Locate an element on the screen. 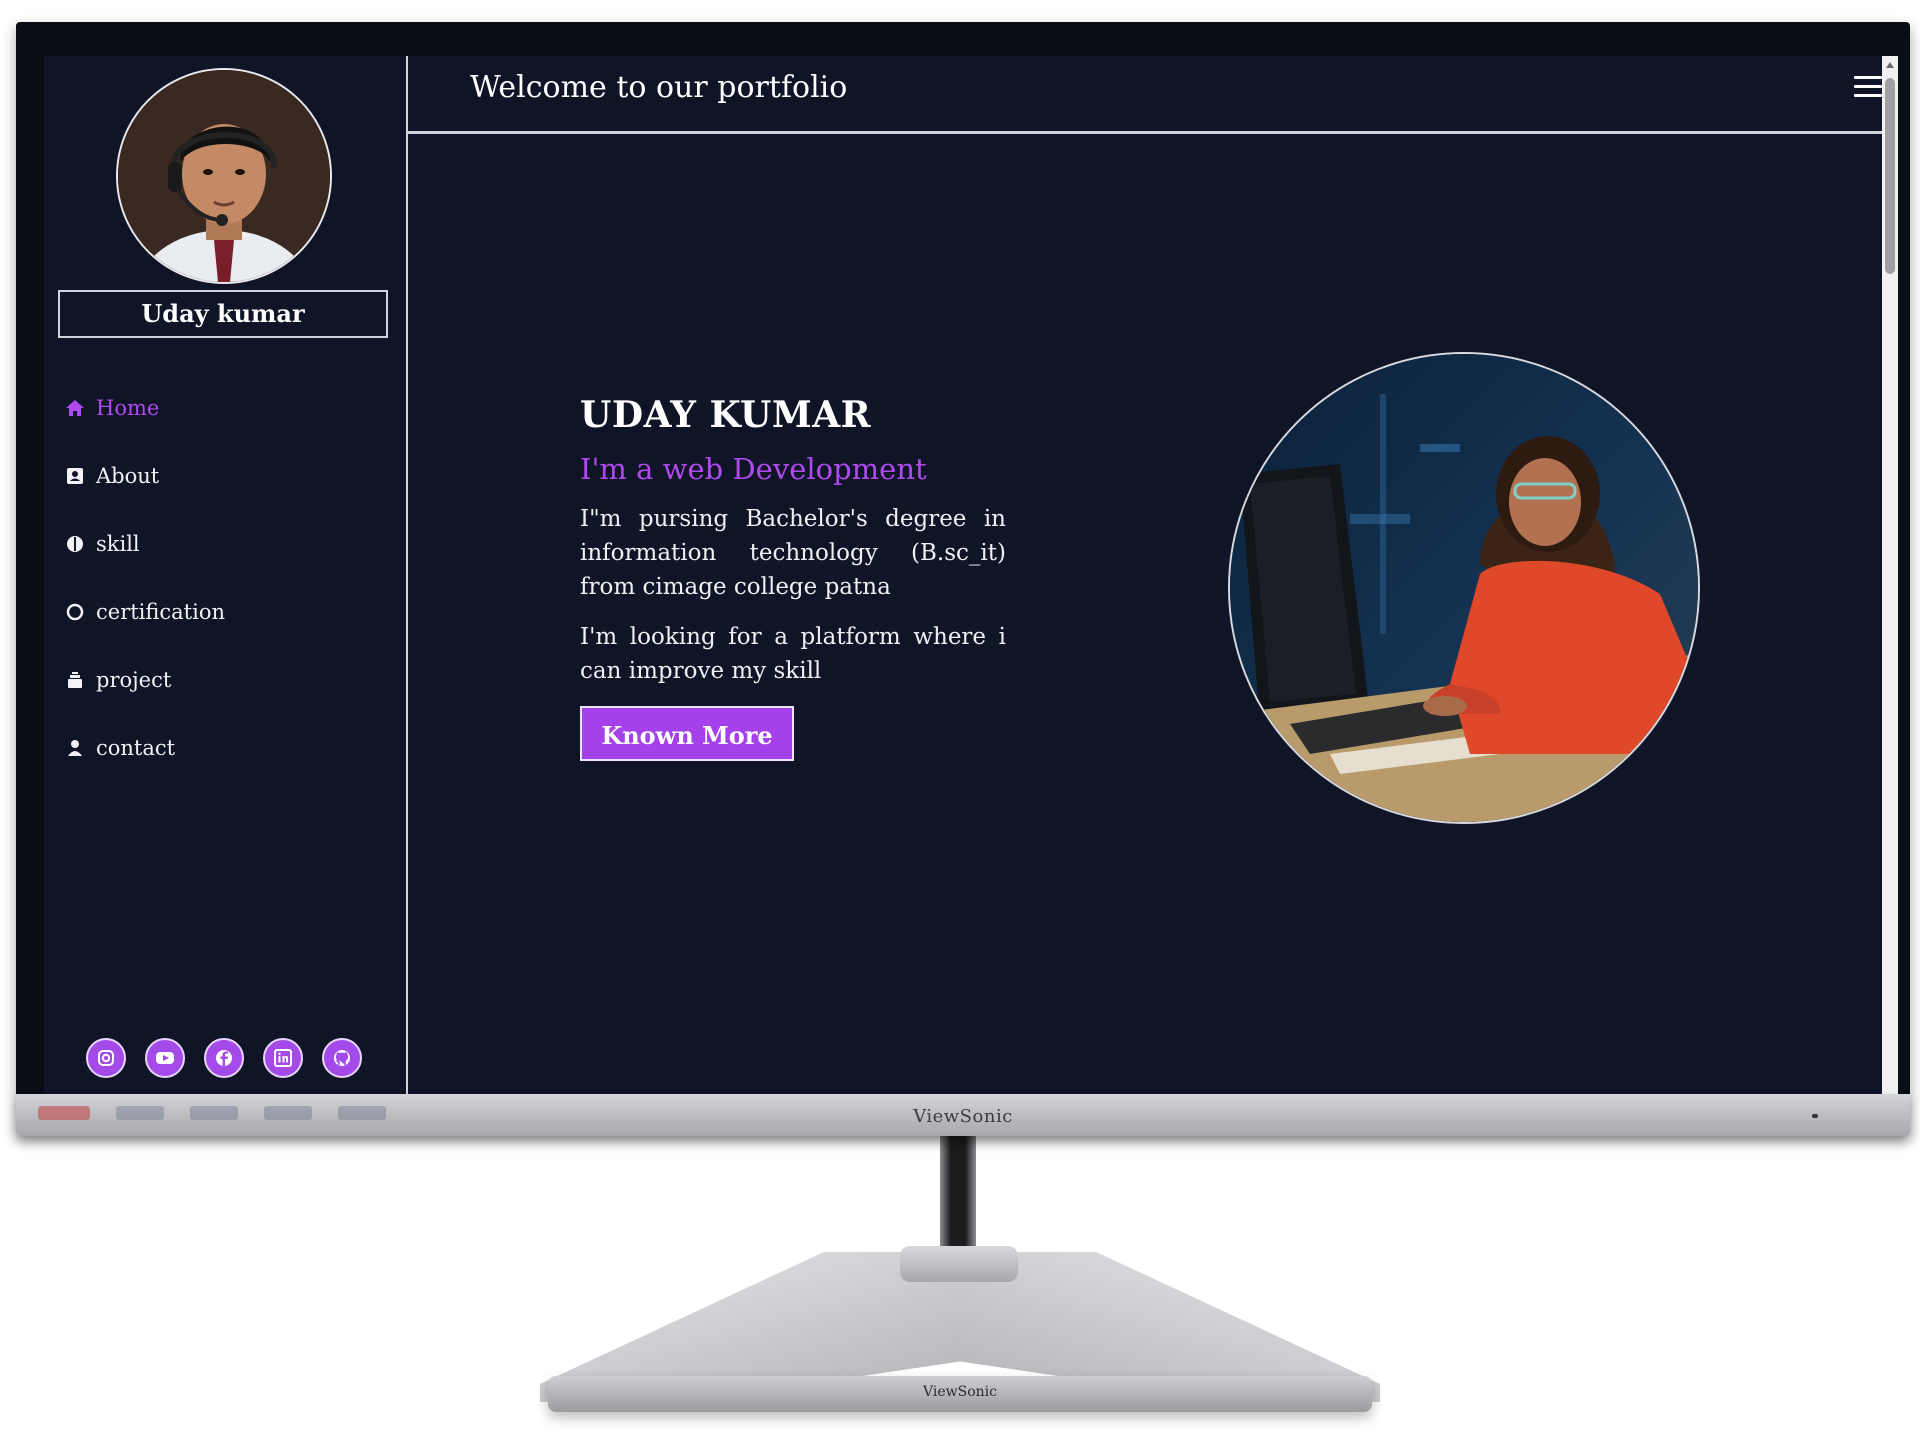 The image size is (1920, 1435). brain-icon is located at coordinates (75, 544).